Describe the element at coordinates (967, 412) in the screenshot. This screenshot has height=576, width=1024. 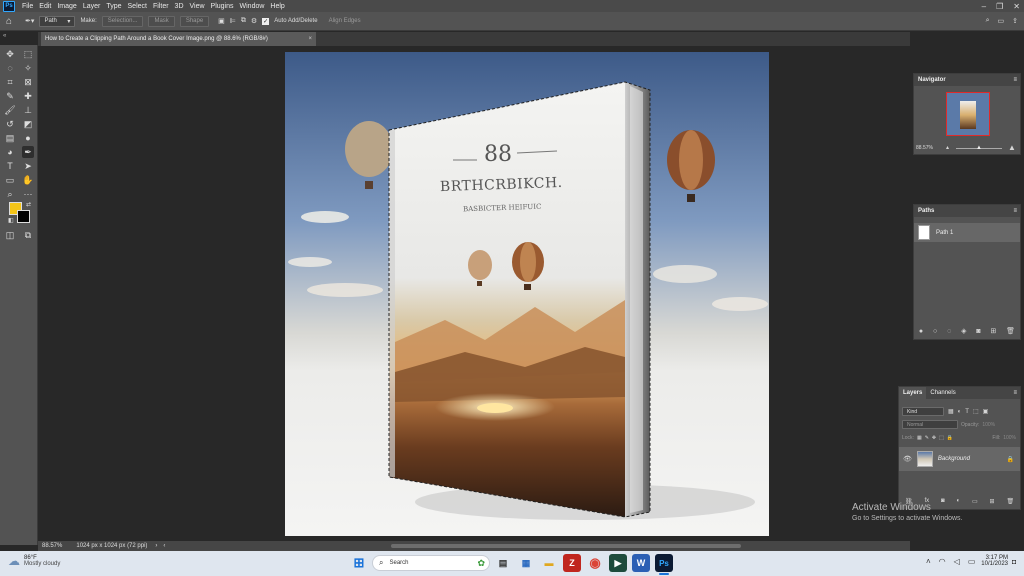
I see `type-filter-icon: T` at that location.